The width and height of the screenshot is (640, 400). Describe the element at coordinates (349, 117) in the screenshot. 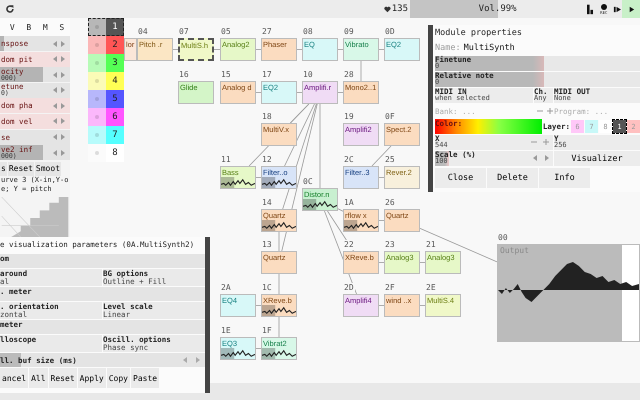

I see `module-id: 19` at that location.